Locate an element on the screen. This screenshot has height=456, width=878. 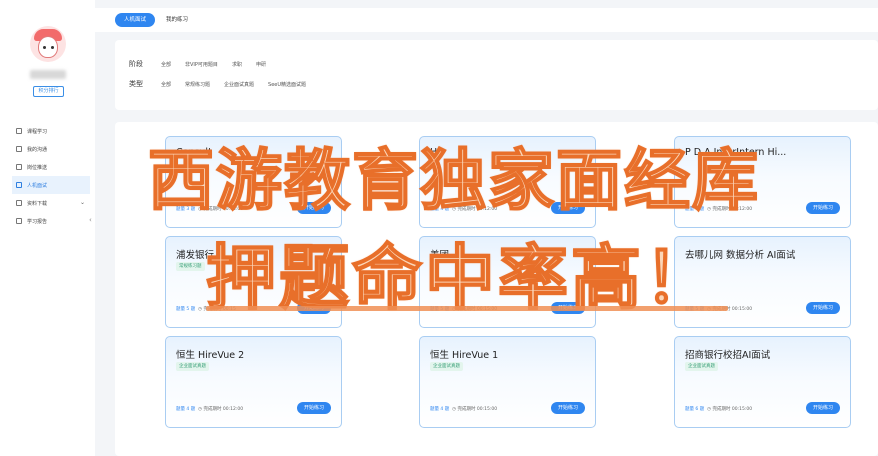
chevron-down-icon: ⌄ is located at coordinates (82, 202).